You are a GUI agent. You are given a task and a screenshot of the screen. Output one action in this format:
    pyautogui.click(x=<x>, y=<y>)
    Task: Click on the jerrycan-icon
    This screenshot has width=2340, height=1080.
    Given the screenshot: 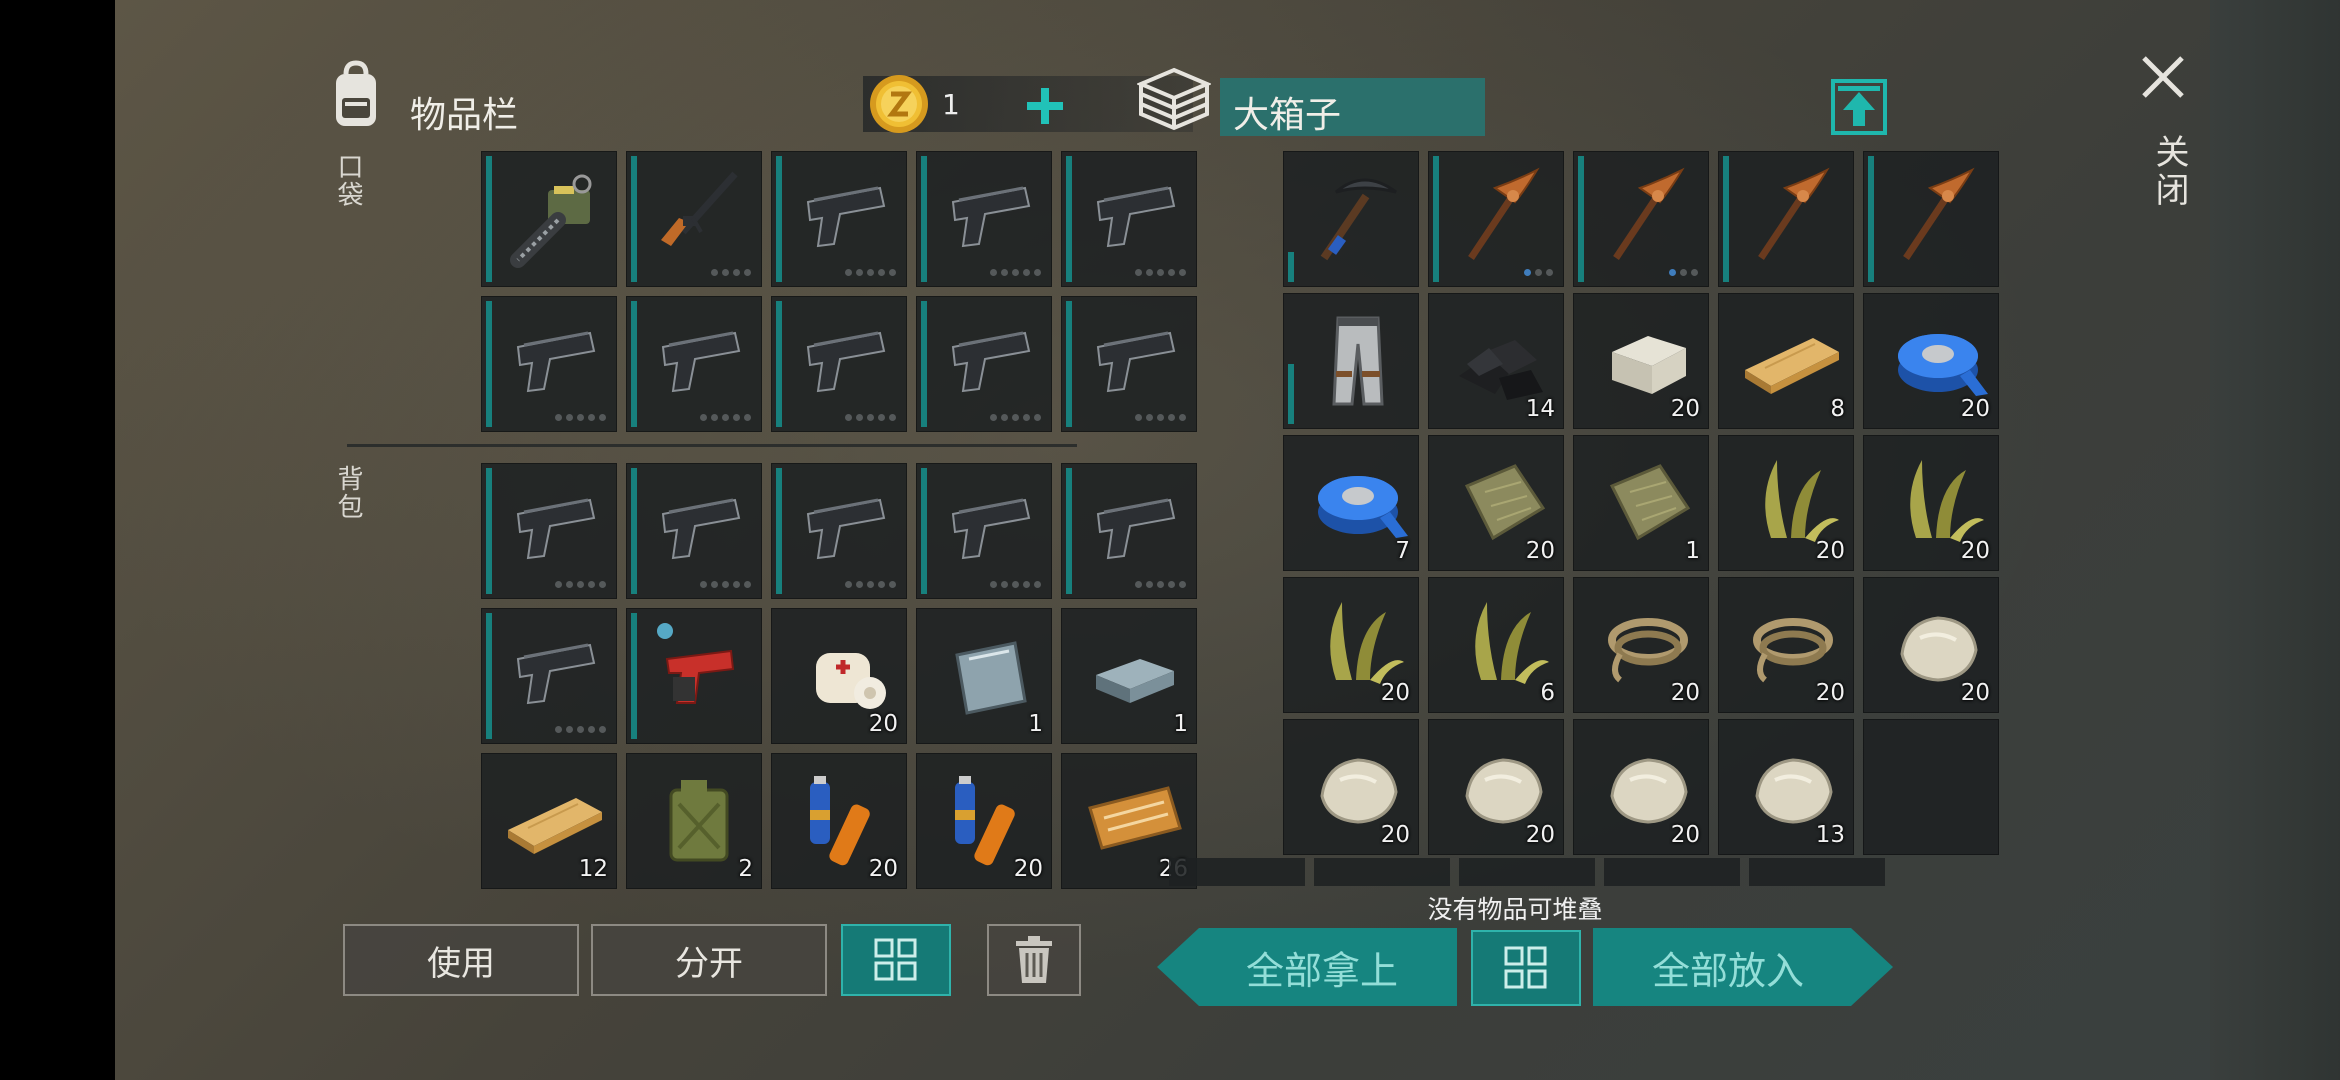 What is the action you would take?
    pyautogui.click(x=699, y=821)
    